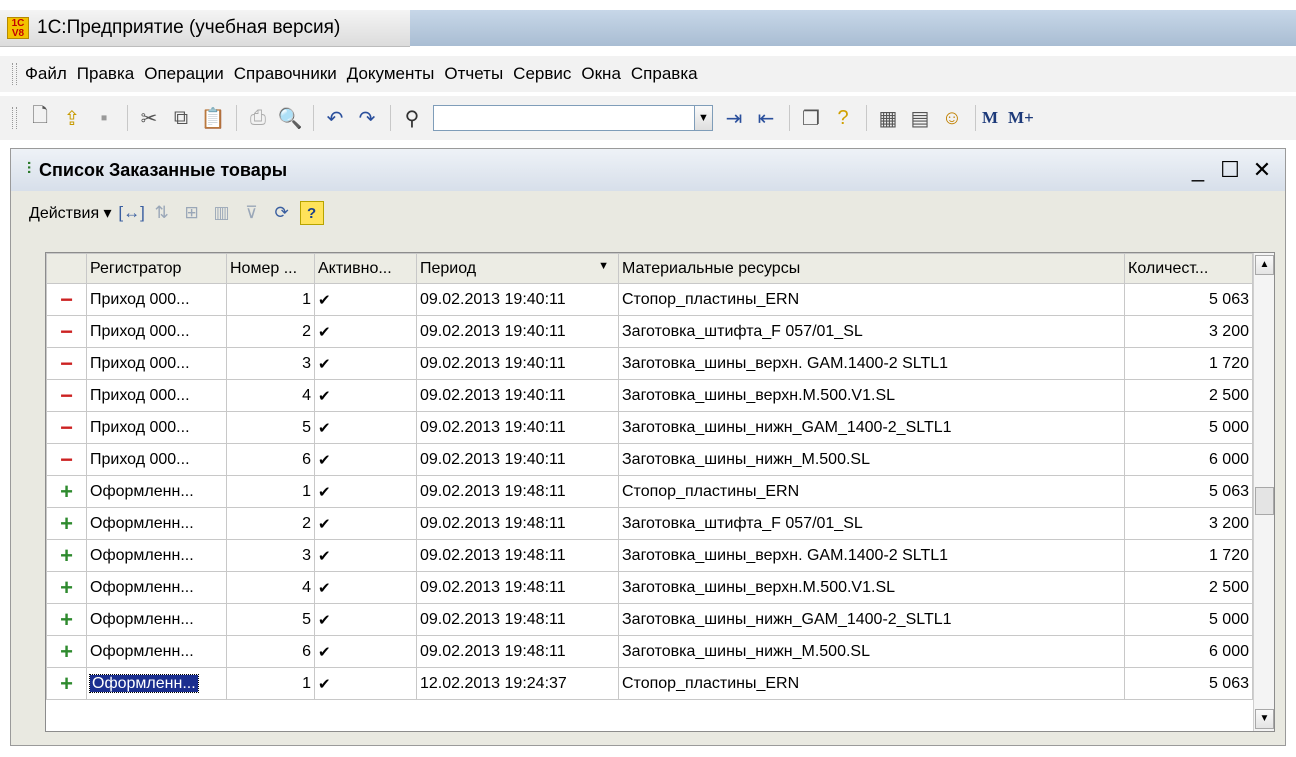 This screenshot has height=757, width=1296. What do you see at coordinates (412, 118) in the screenshot?
I see `binoculars-icon: ⚲` at bounding box center [412, 118].